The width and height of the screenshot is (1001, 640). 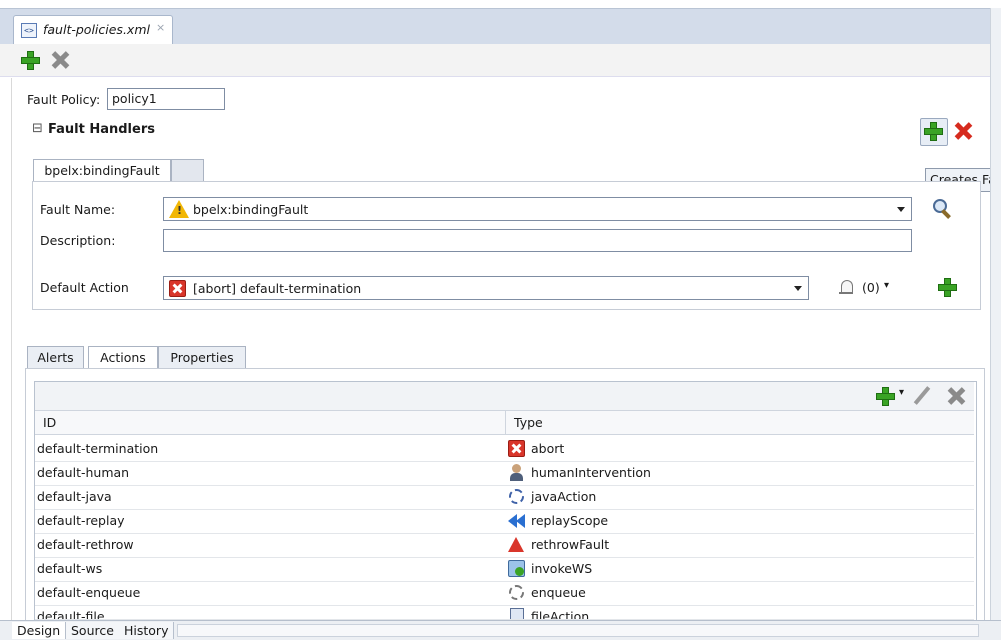 I want to click on vertical-scrollbar, so click(x=995, y=314).